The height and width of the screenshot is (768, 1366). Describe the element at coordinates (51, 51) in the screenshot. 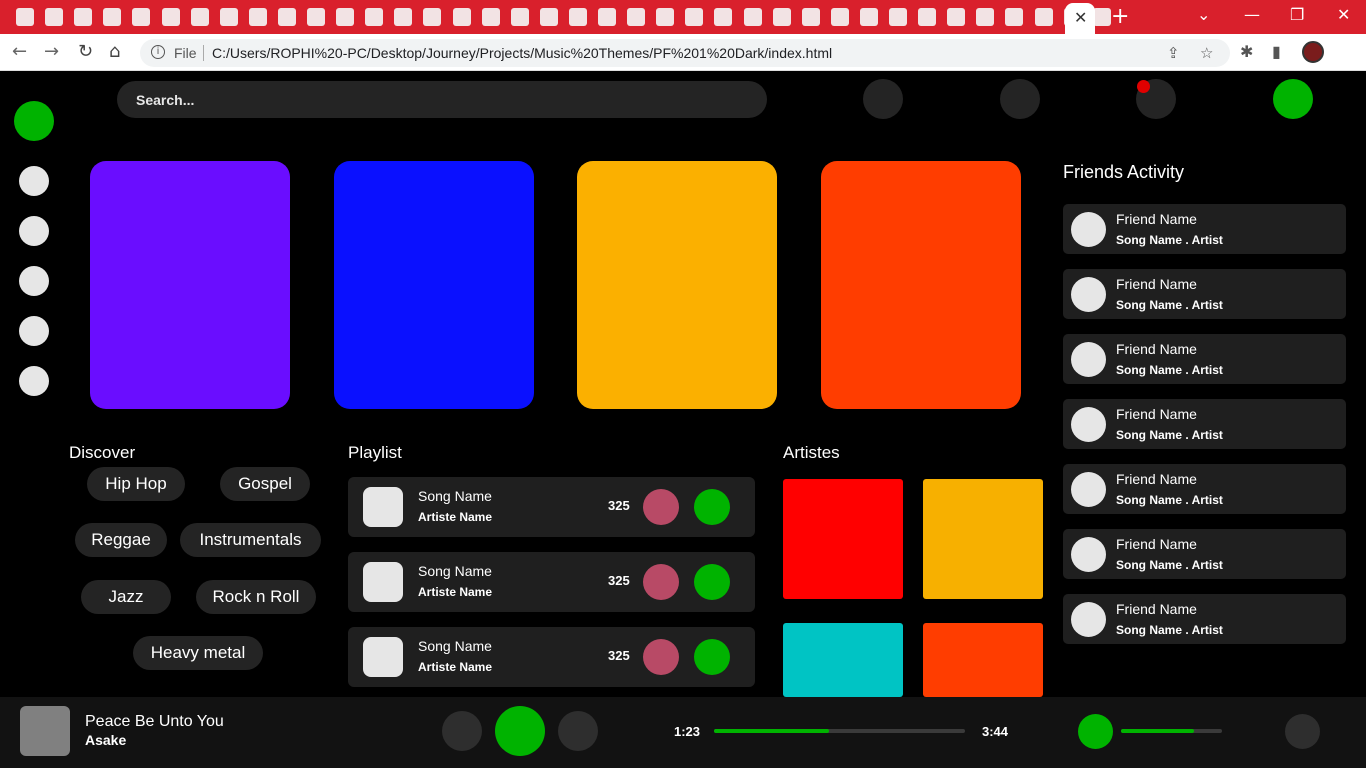

I see `forward-button: →` at that location.